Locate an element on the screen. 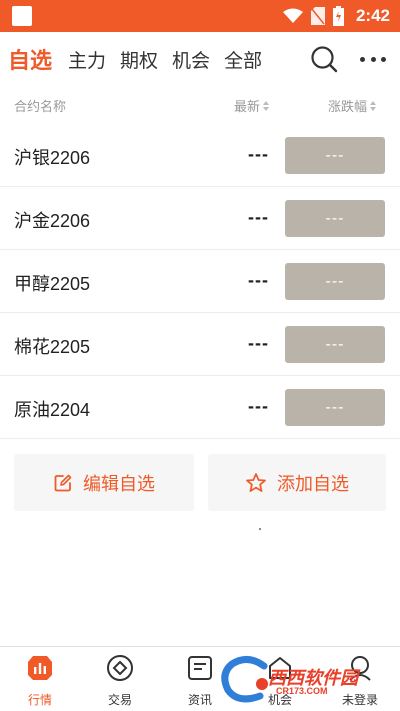  news-icon is located at coordinates (200, 668).